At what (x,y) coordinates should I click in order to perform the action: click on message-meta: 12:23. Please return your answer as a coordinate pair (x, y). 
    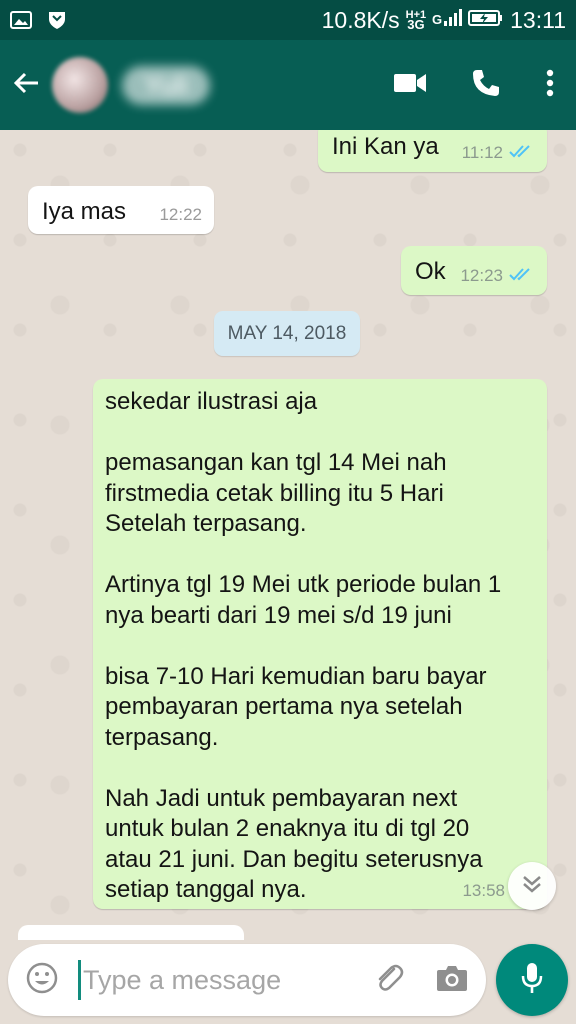
    Looking at the image, I should click on (497, 276).